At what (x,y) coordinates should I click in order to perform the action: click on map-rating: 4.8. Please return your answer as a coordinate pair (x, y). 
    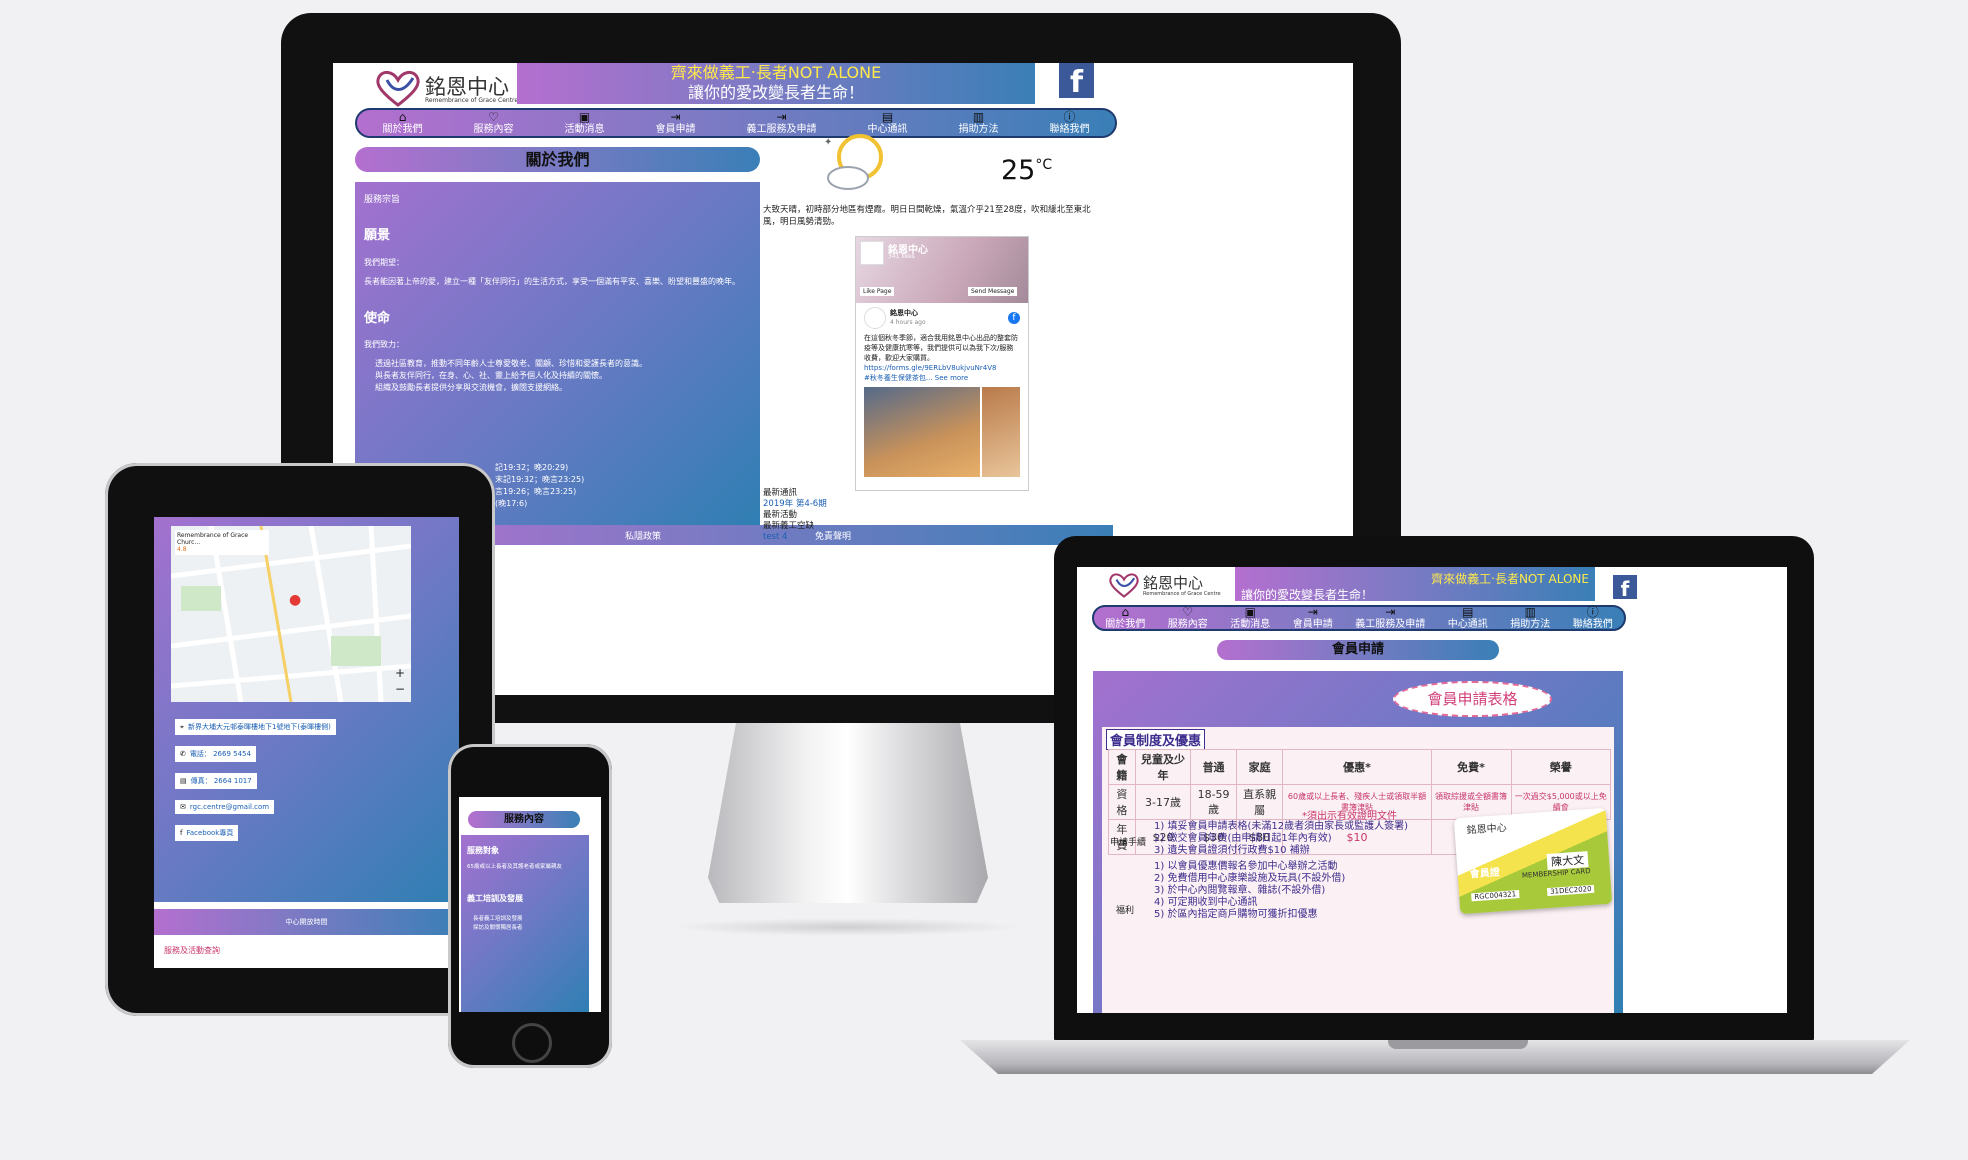
    Looking at the image, I should click on (182, 549).